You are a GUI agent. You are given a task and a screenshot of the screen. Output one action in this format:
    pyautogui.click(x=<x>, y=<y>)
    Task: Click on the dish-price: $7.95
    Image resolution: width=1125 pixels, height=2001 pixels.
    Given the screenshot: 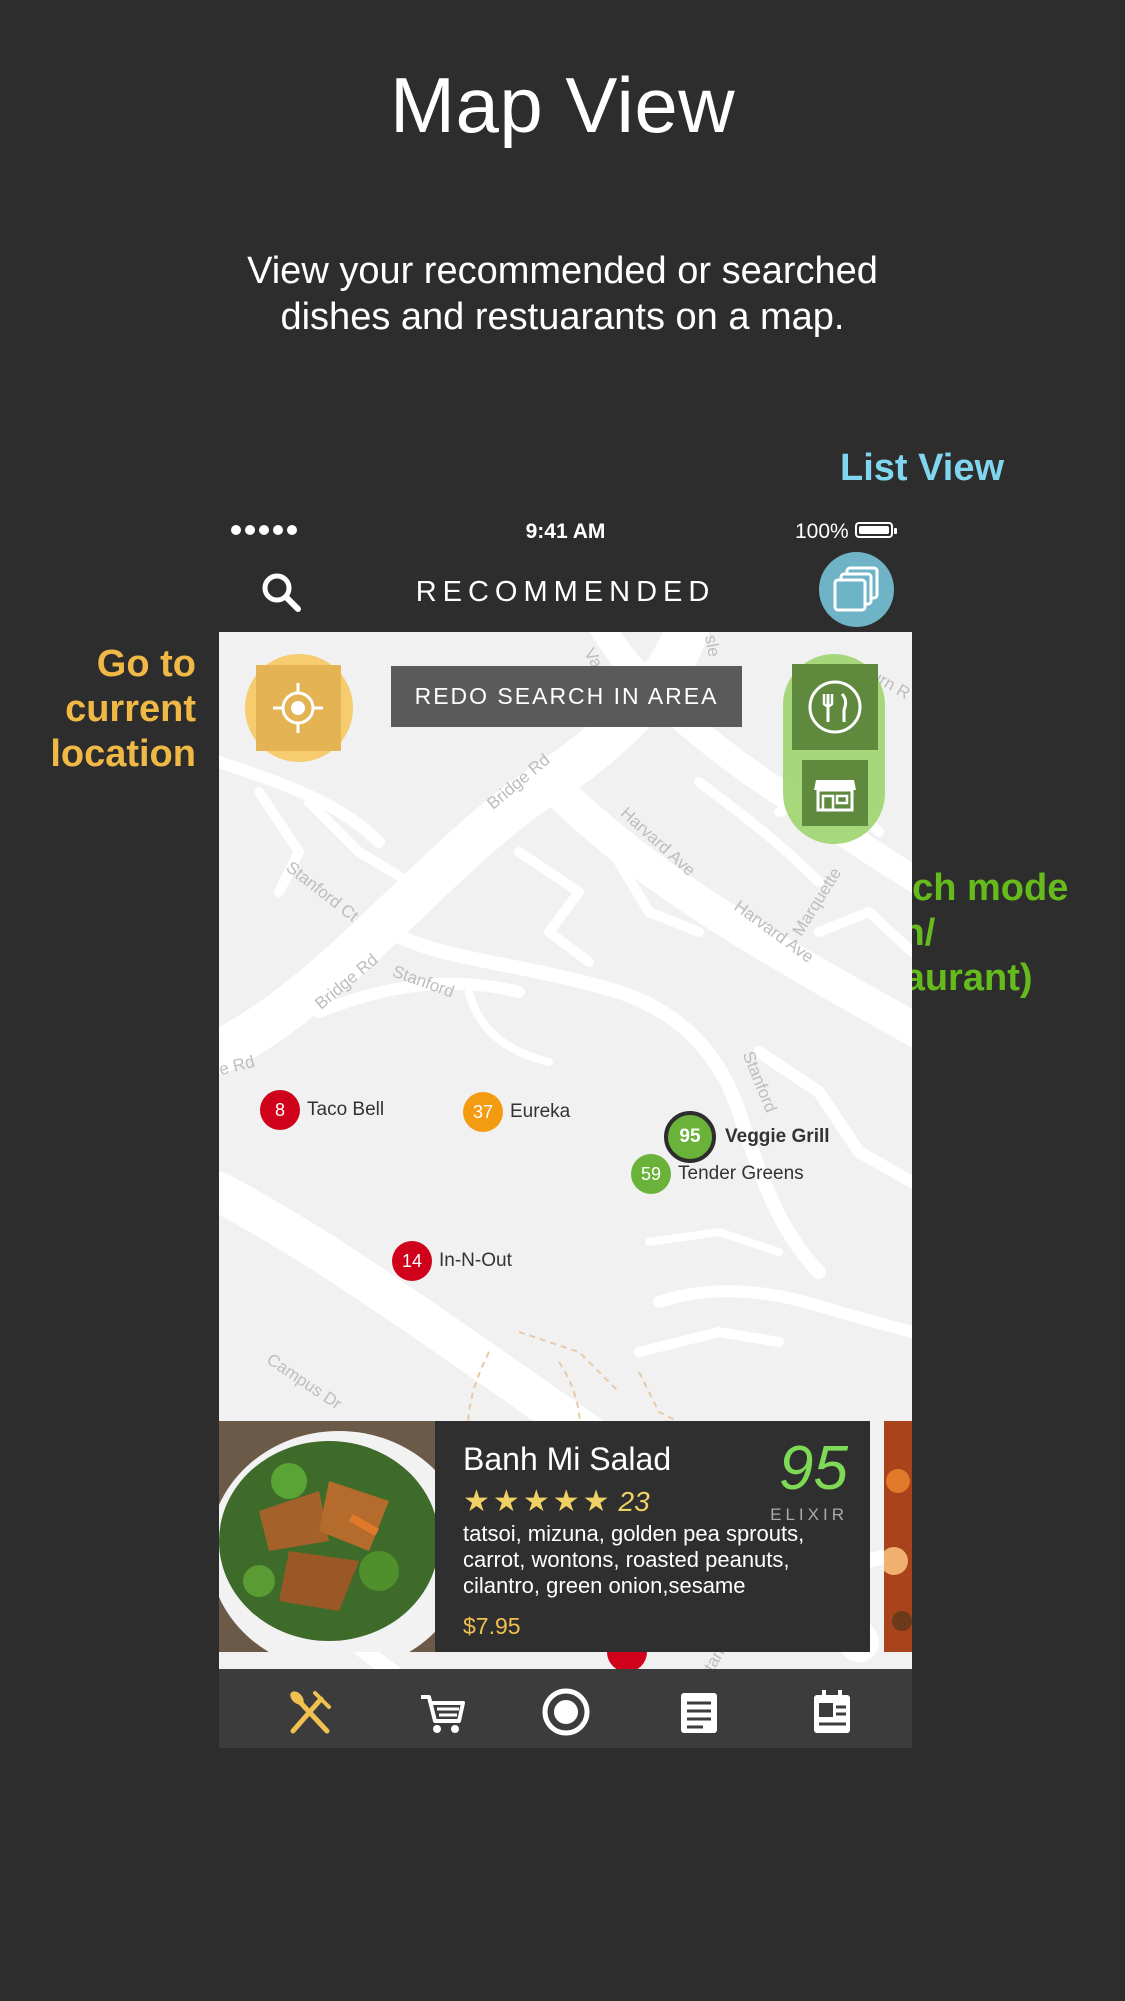 What is the action you would take?
    pyautogui.click(x=492, y=1626)
    